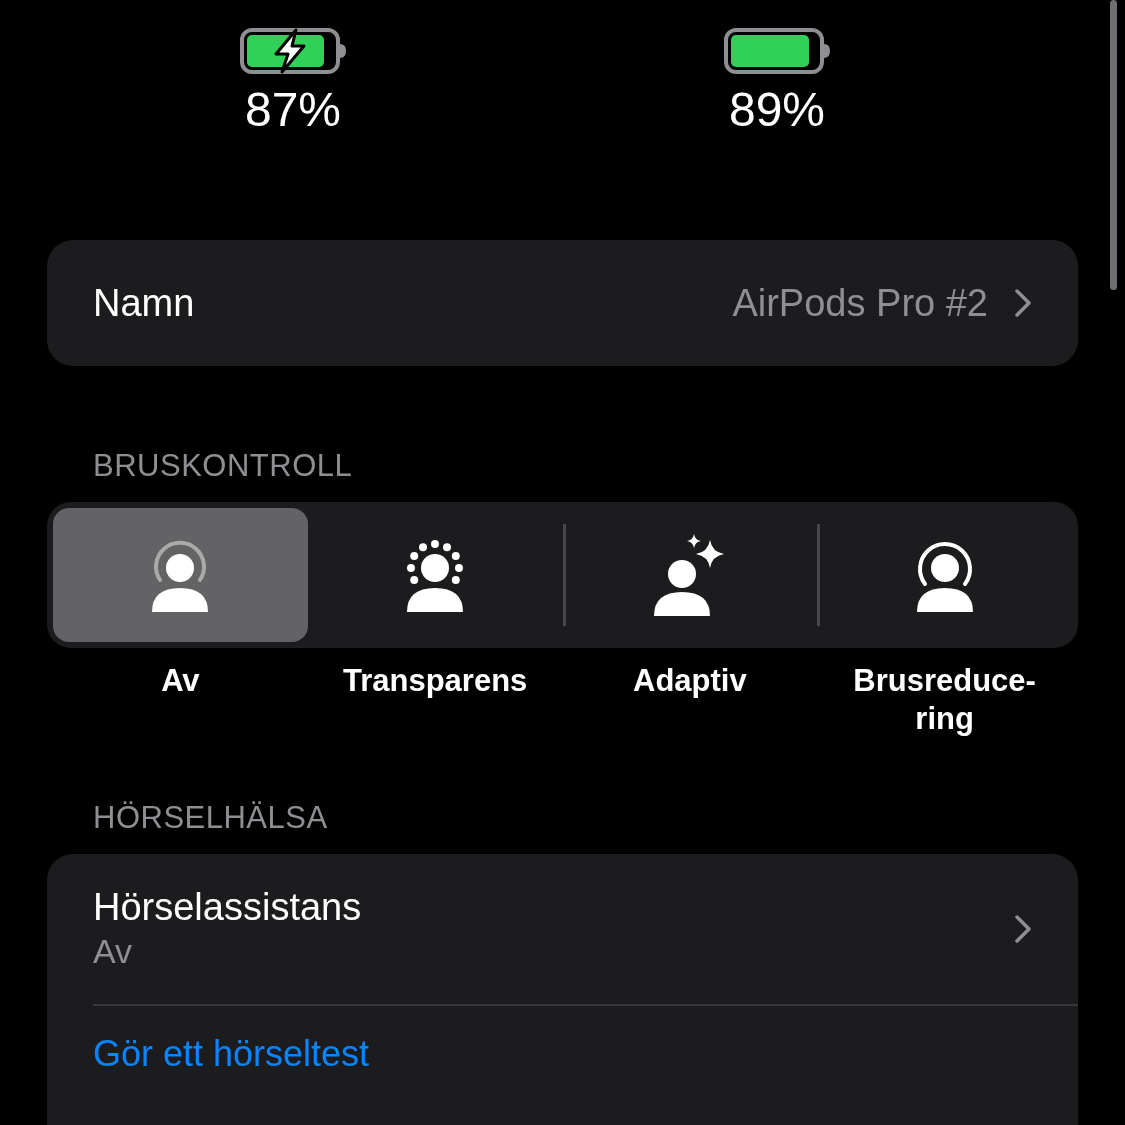  I want to click on name-label: Namn, so click(144, 303).